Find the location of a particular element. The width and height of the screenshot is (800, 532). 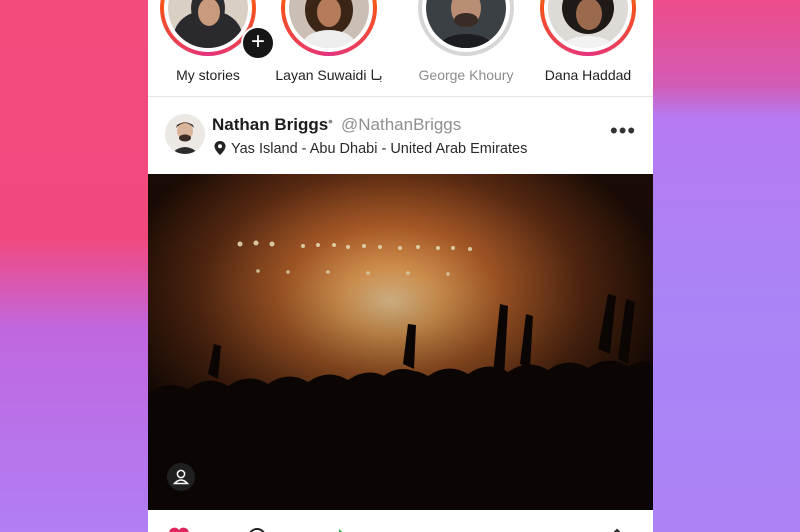

comment-button is located at coordinates (257, 529).